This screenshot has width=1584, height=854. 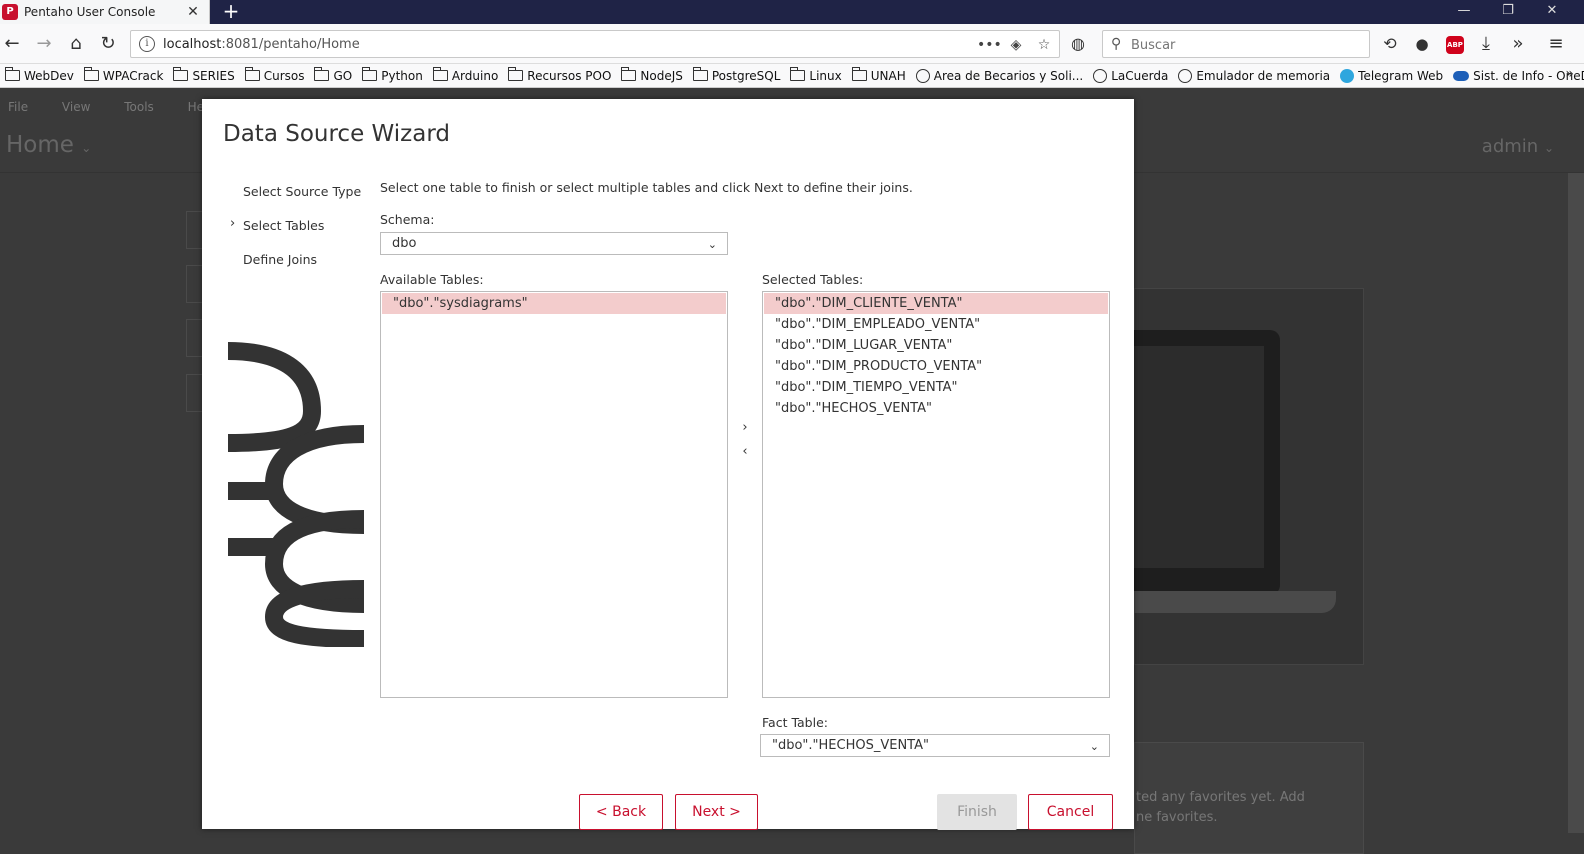 I want to click on bookmark-item: Telegram Web, so click(x=1392, y=75).